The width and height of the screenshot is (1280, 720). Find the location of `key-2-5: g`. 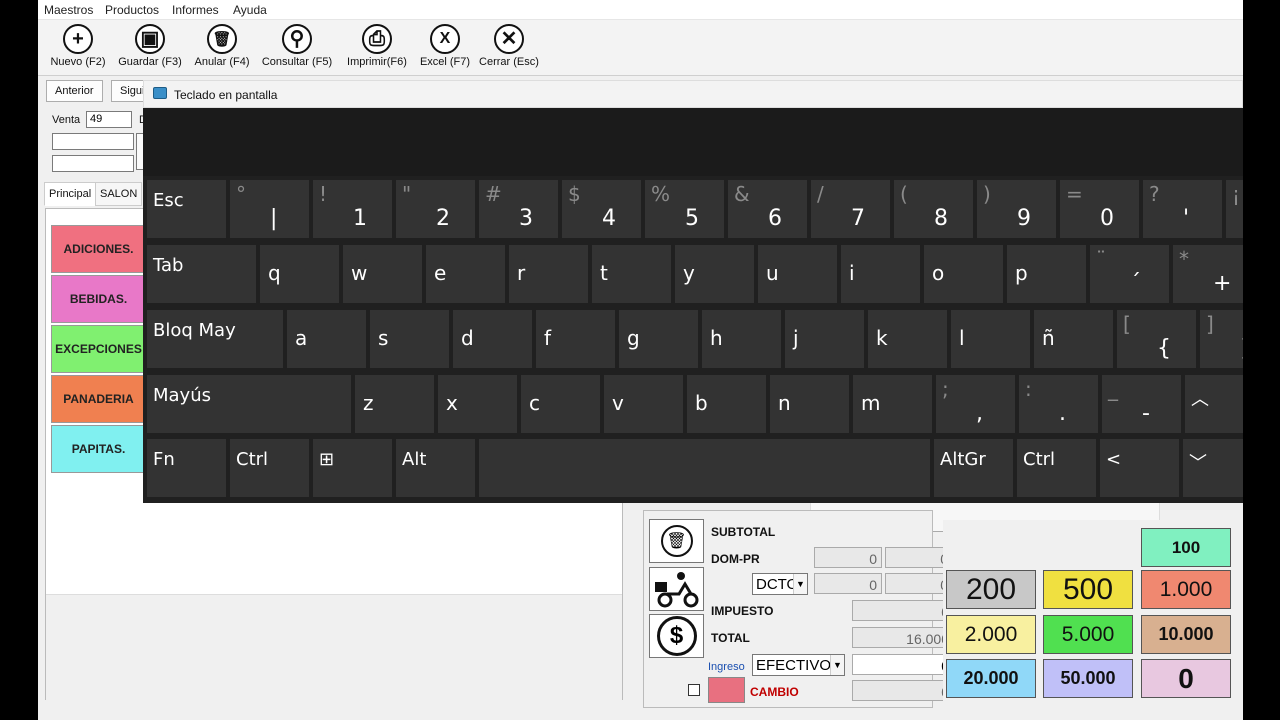

key-2-5: g is located at coordinates (658, 339).